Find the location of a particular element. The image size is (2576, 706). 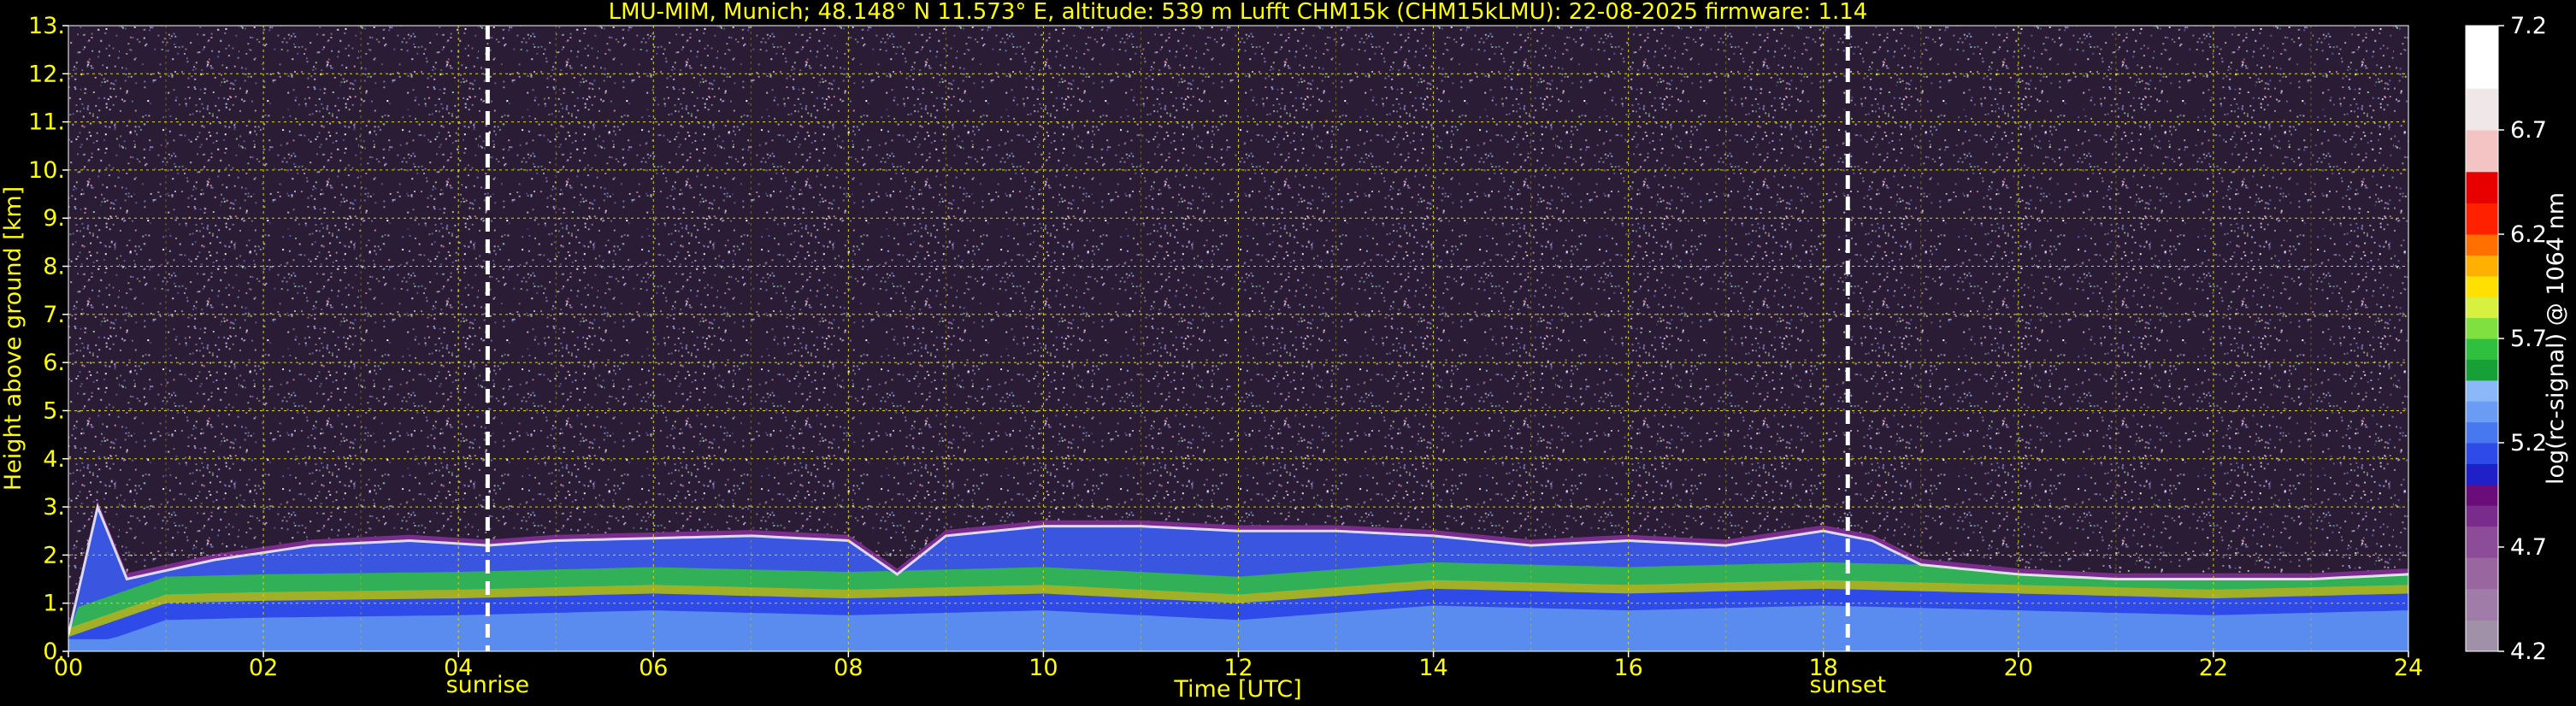

y-tick-label: 3. is located at coordinates (54, 507).